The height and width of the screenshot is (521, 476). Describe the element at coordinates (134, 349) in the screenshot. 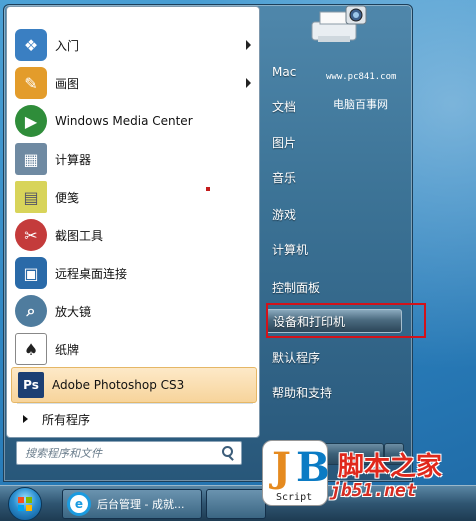

I see `program-solitaire: ♠ 纸牌` at that location.